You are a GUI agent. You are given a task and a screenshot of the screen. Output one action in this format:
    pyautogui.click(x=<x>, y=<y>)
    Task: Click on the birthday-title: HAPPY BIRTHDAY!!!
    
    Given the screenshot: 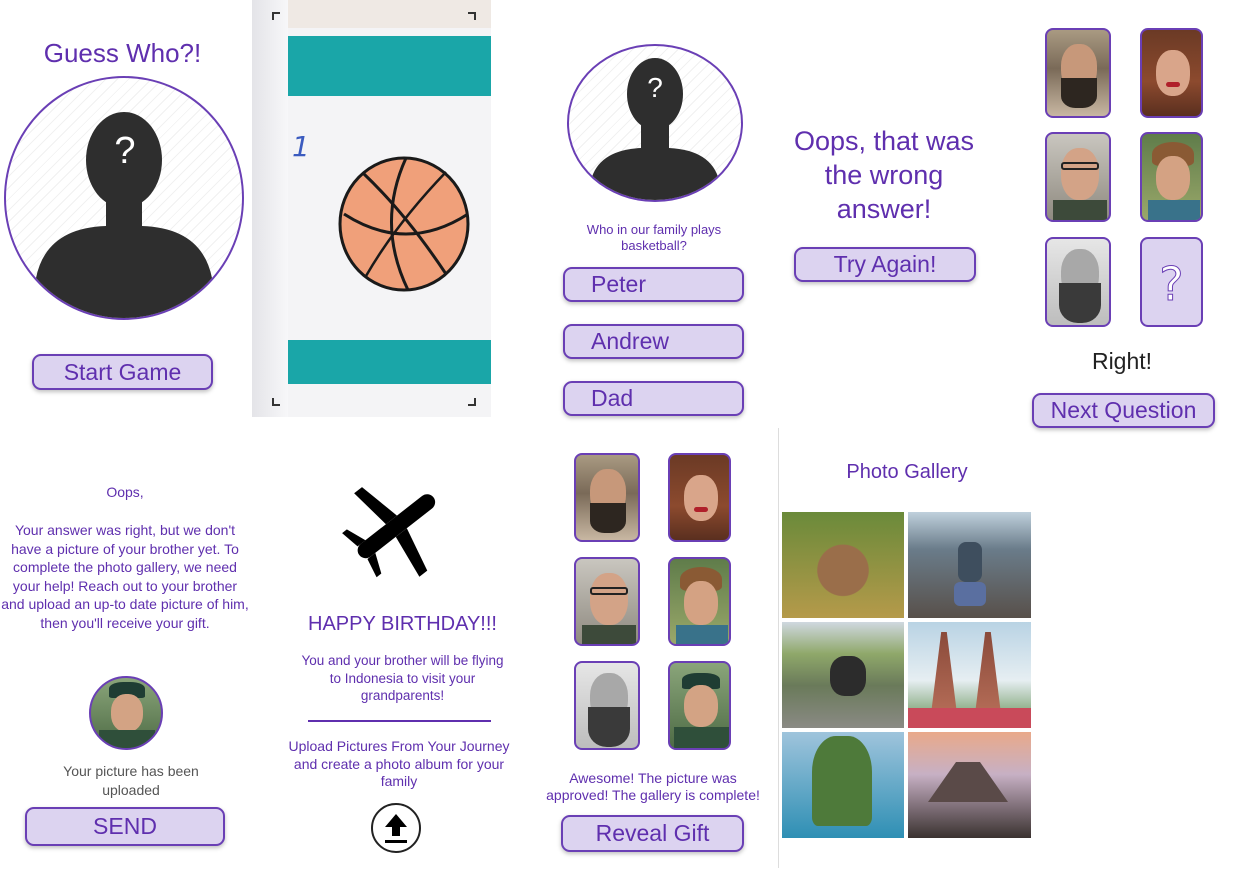 What is the action you would take?
    pyautogui.click(x=402, y=624)
    